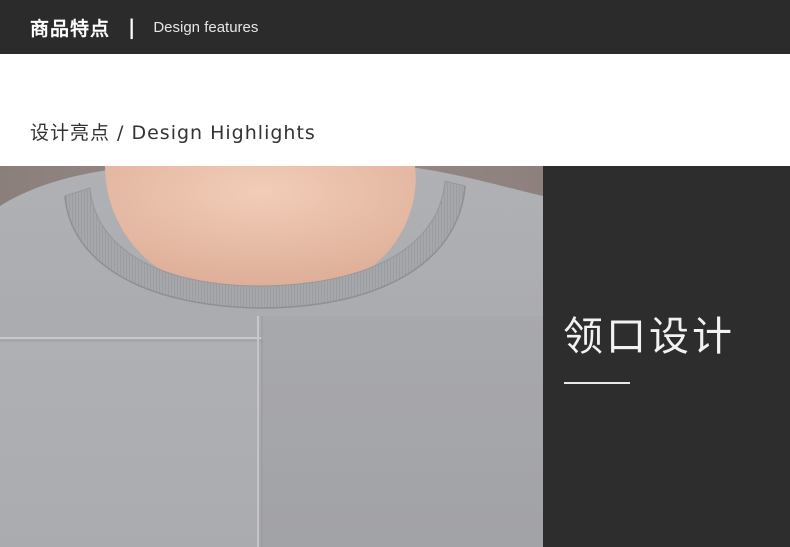 This screenshot has width=790, height=547. What do you see at coordinates (597, 383) in the screenshot?
I see `feature-divider` at bounding box center [597, 383].